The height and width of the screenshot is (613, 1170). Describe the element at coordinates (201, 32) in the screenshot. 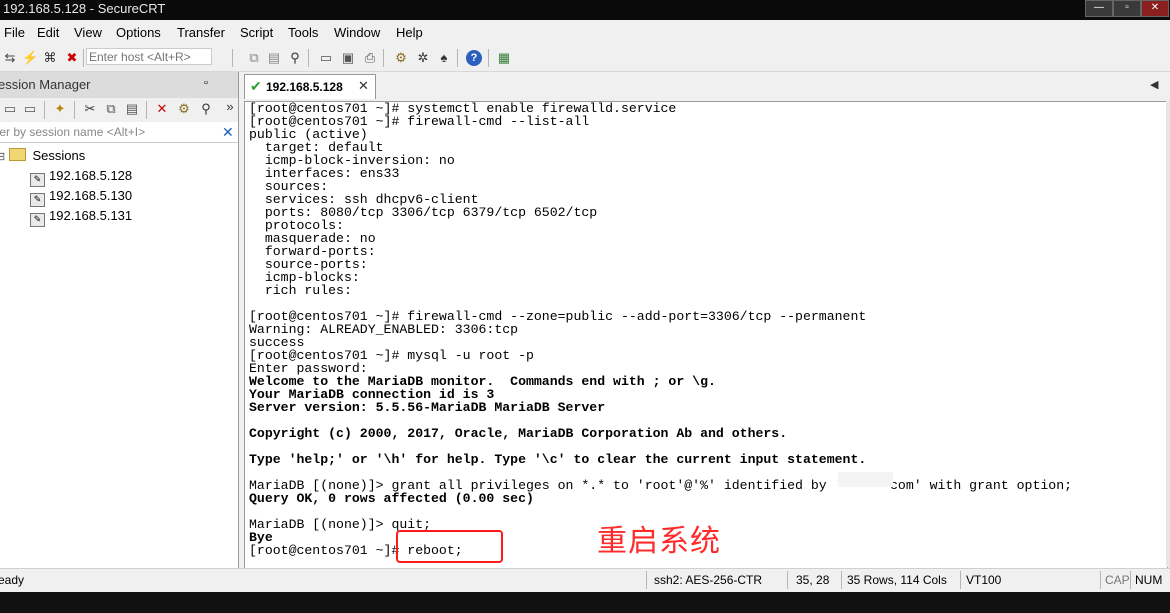

I see `menu-transfer: Transfer` at that location.